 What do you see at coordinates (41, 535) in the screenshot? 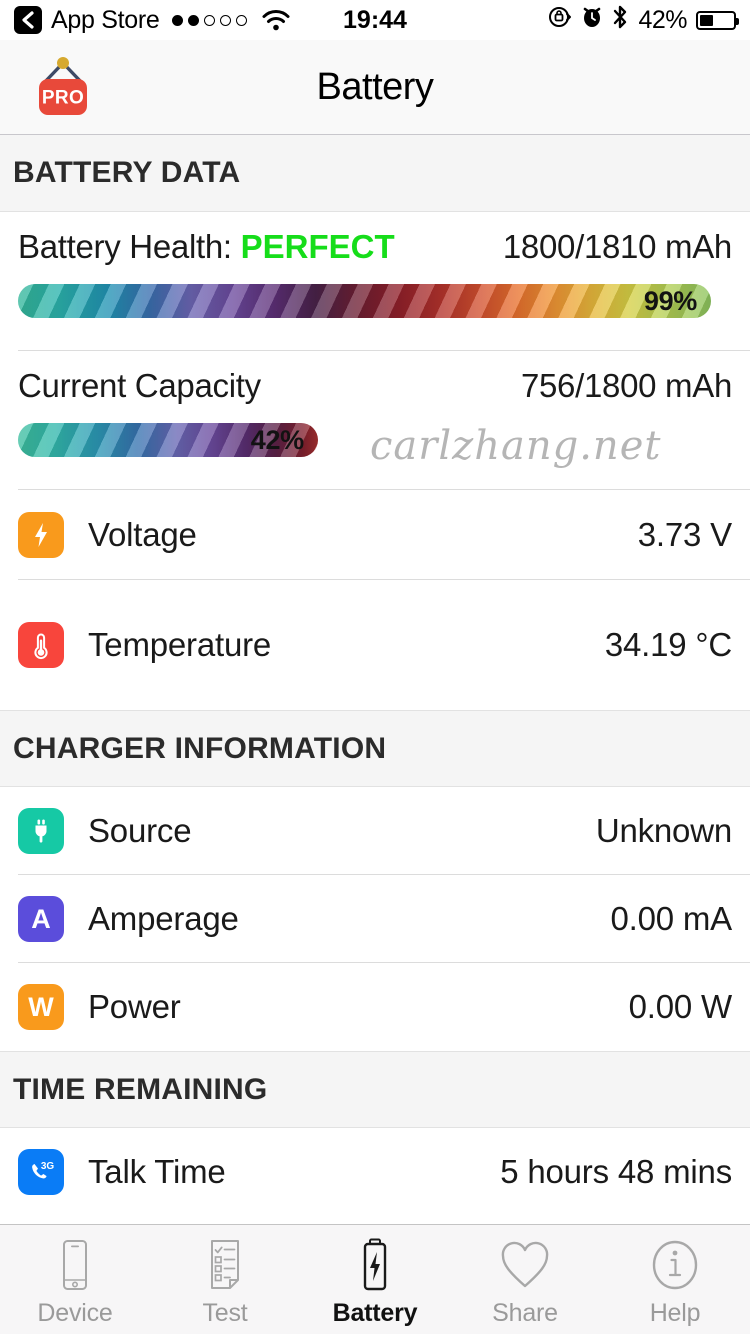
I see `lightning-bolt-icon` at bounding box center [41, 535].